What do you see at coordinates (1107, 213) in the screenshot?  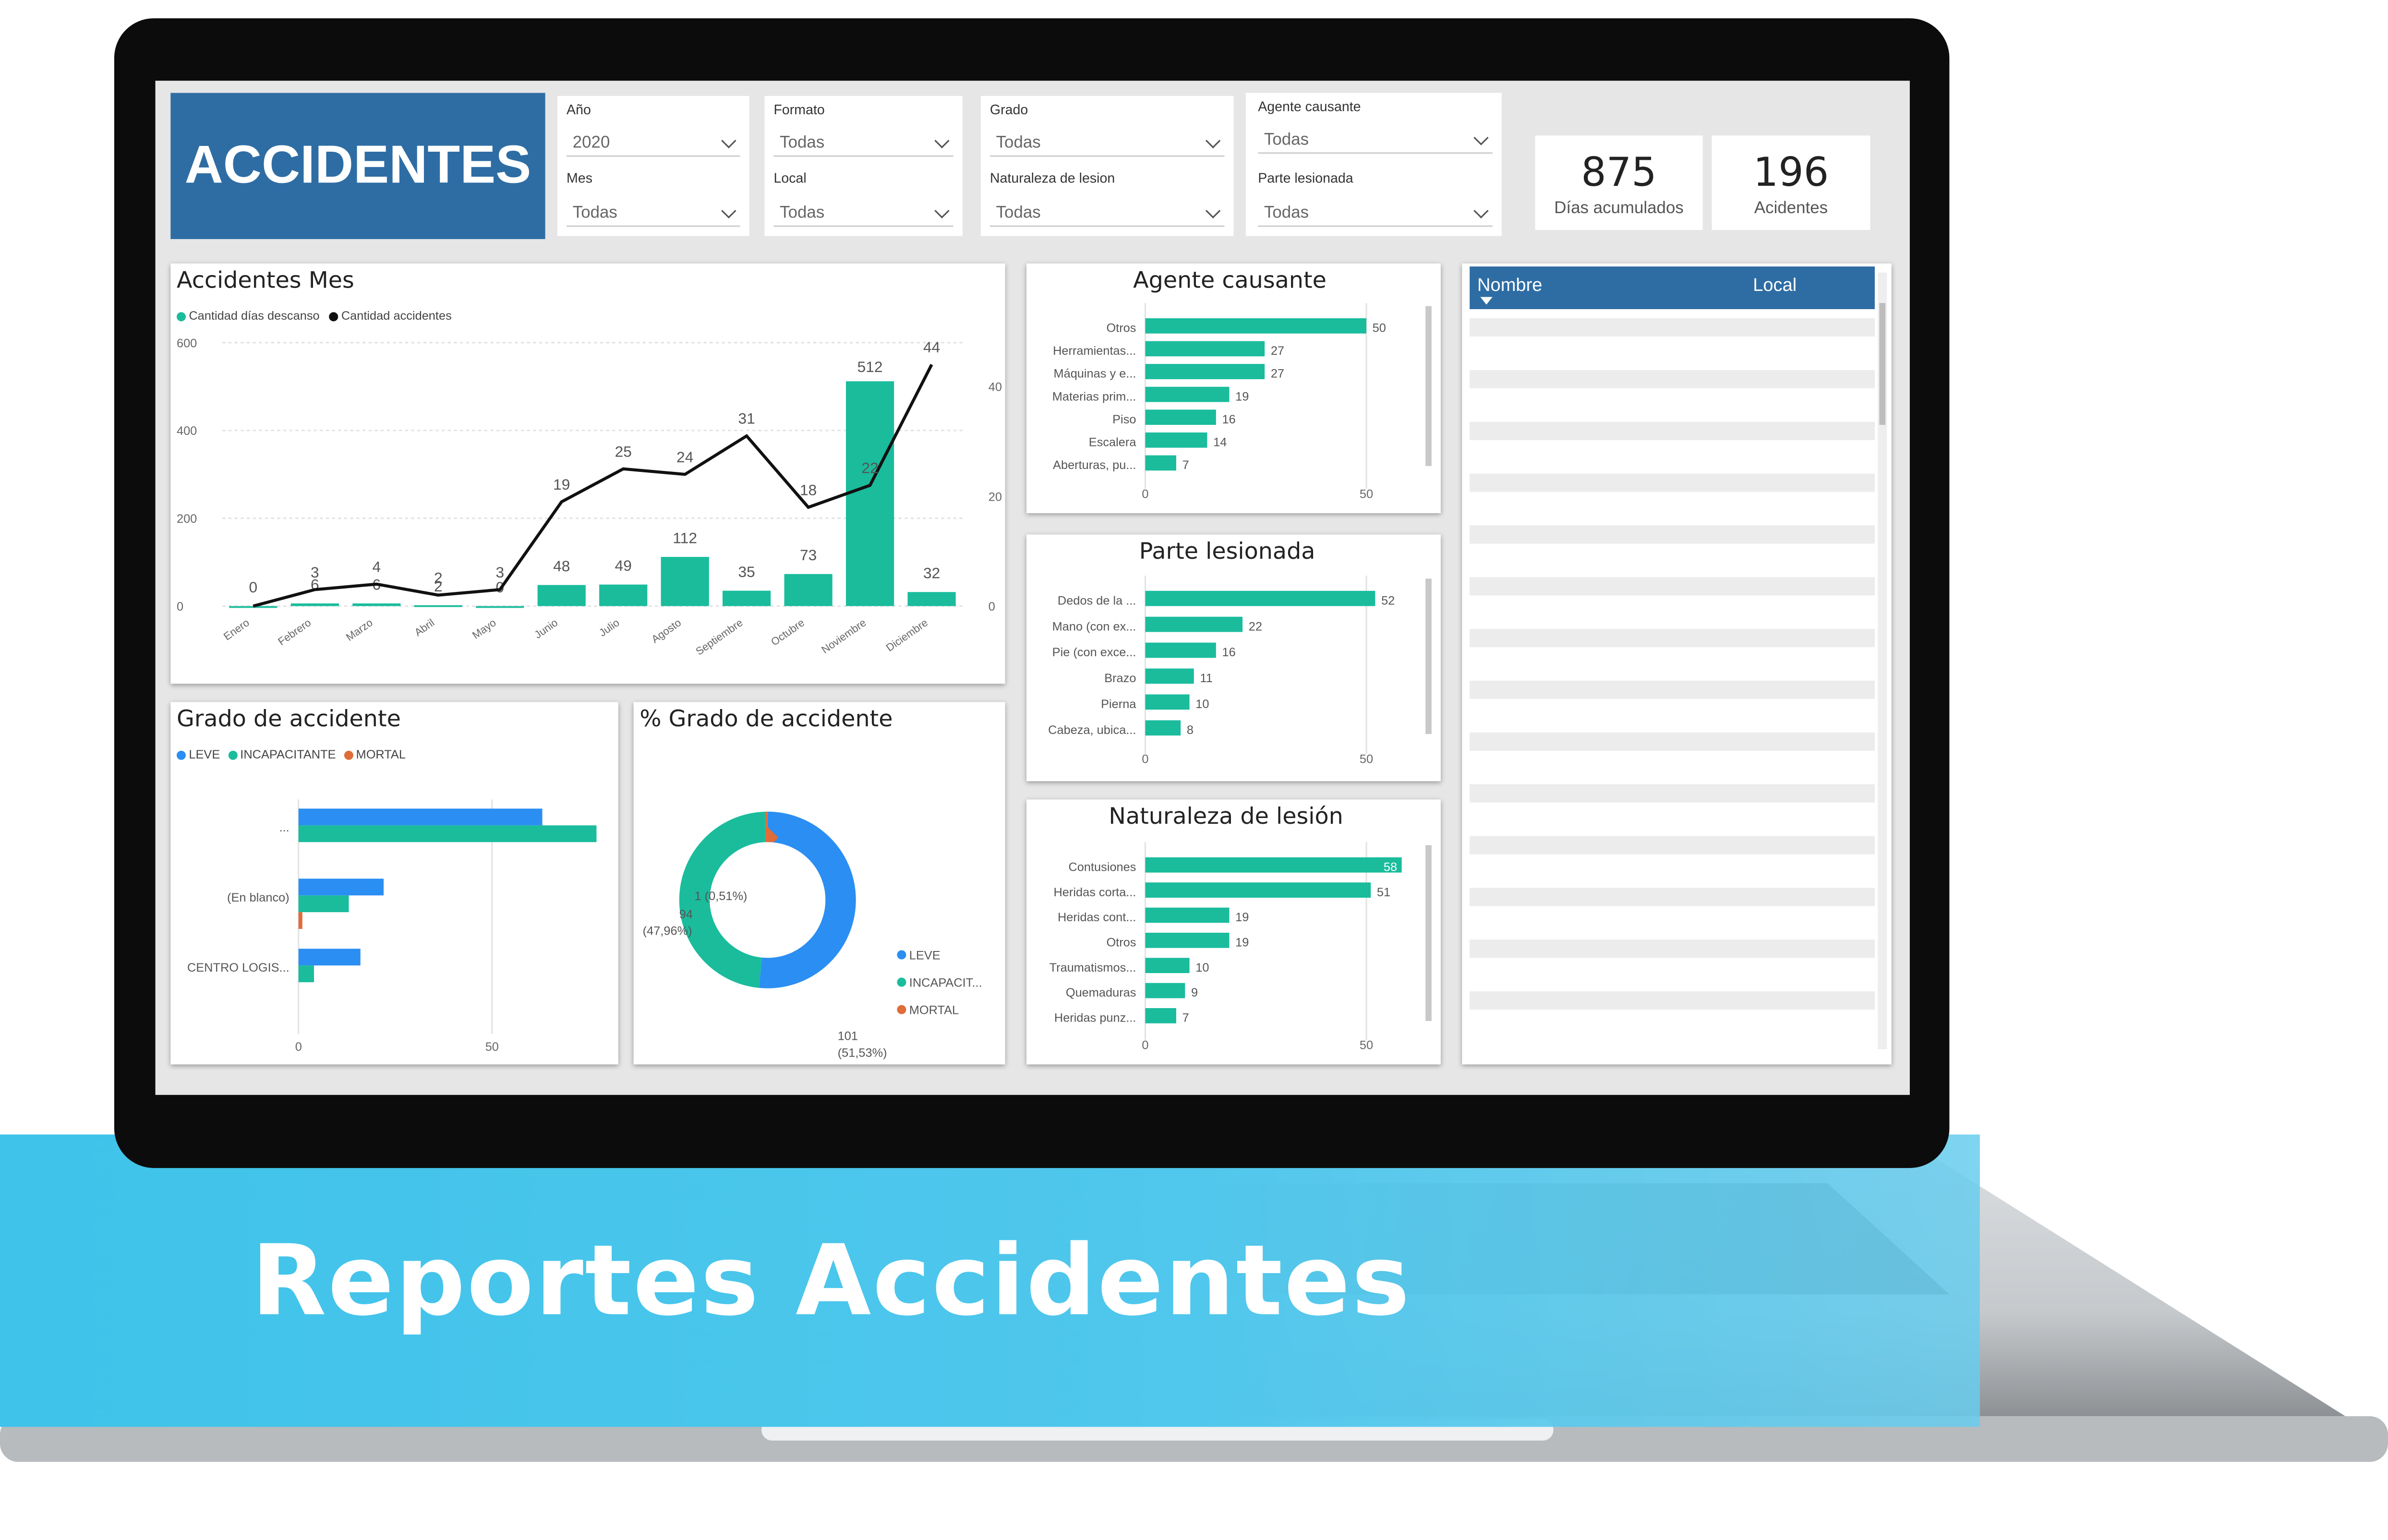 I see `nature-dropdown: Todas` at bounding box center [1107, 213].